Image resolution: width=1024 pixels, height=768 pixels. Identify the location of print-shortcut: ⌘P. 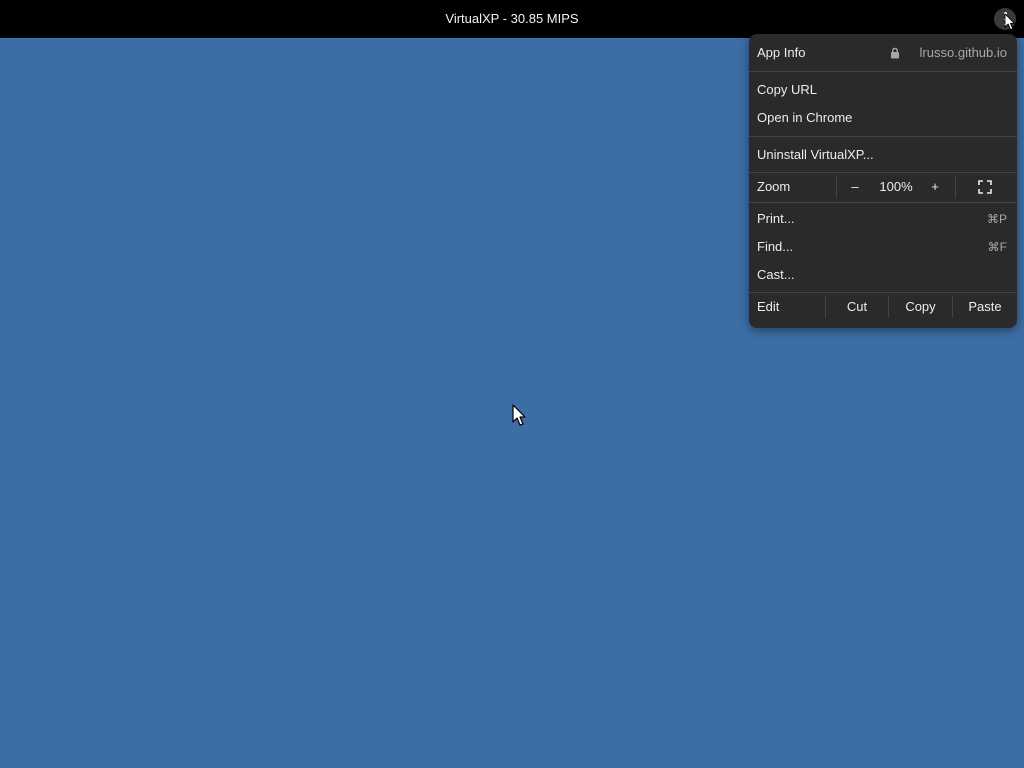
(996, 219).